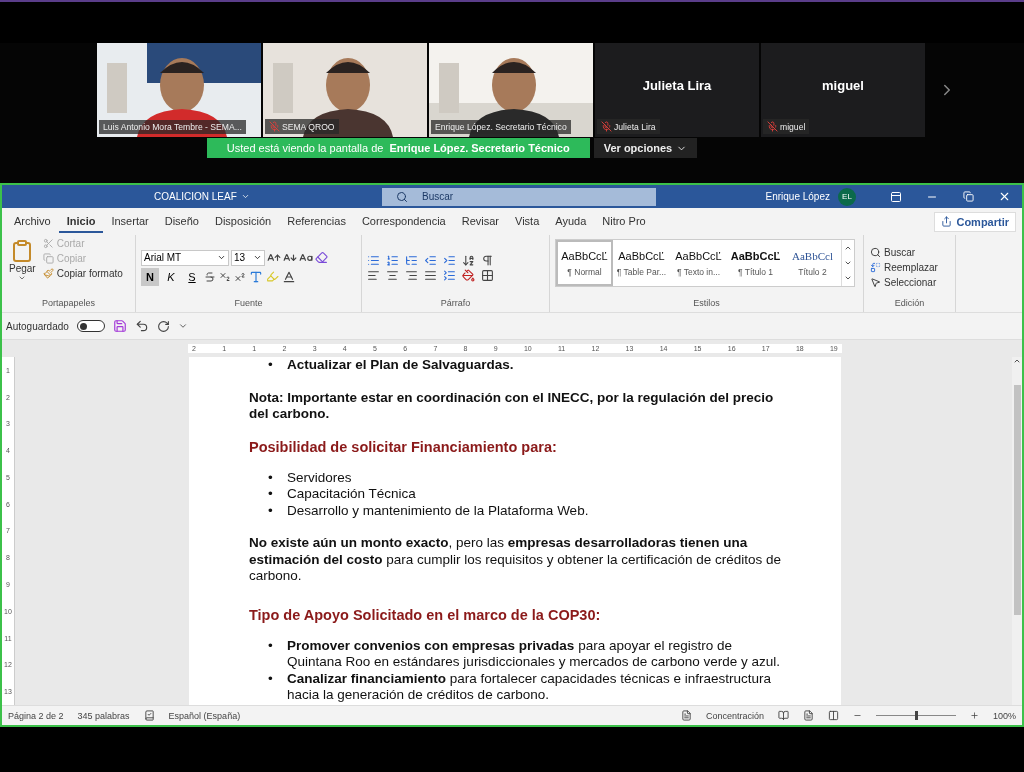 This screenshot has height=772, width=1024. I want to click on clipboard-button: Copiar formato, so click(82, 273).